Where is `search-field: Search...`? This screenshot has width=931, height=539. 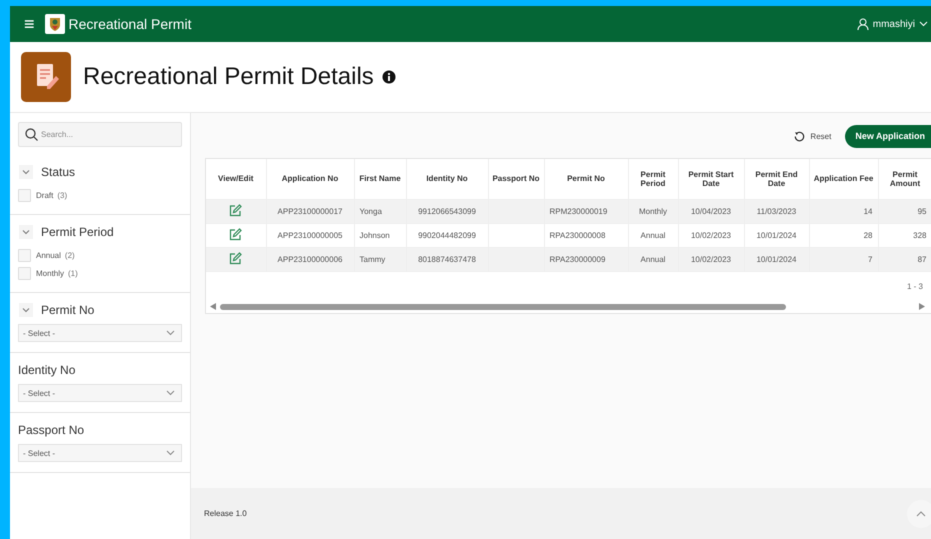
search-field: Search... is located at coordinates (100, 134).